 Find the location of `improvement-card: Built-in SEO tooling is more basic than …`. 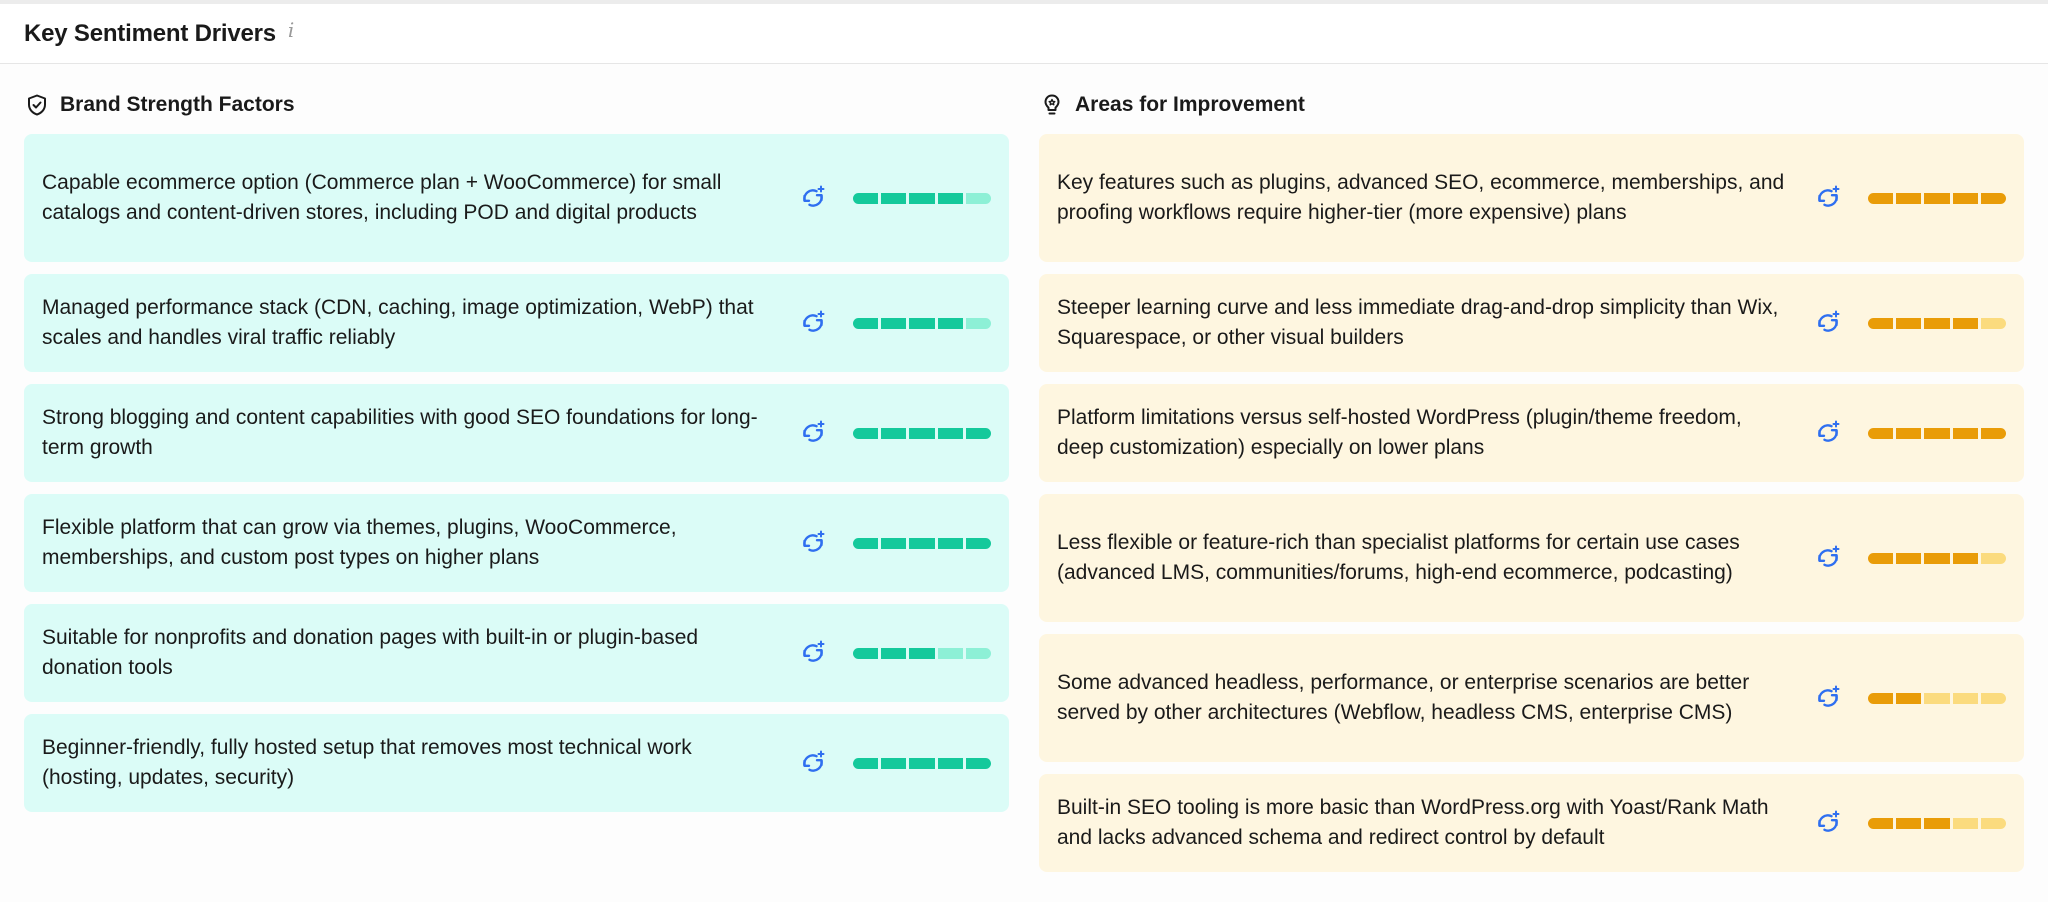

improvement-card: Built-in SEO tooling is more basic than … is located at coordinates (1531, 823).